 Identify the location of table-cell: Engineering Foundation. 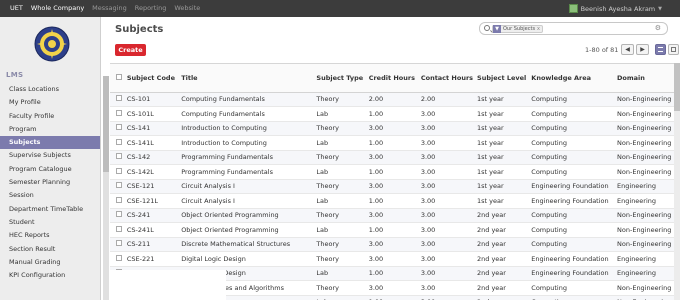
(574, 186).